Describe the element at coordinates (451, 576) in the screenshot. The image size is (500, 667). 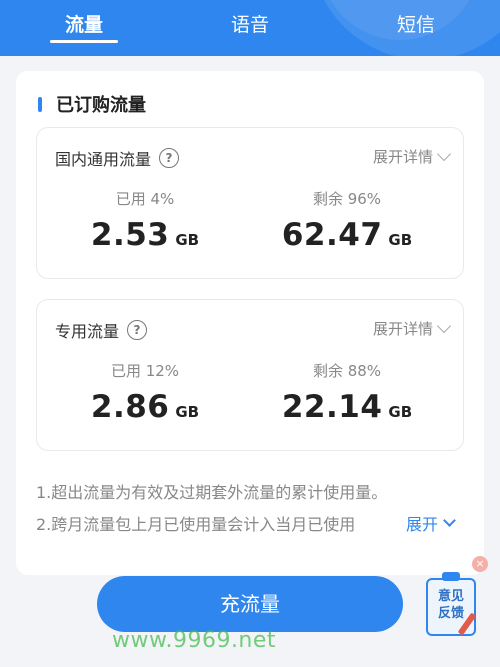
I see `clipboard-clip-icon` at that location.